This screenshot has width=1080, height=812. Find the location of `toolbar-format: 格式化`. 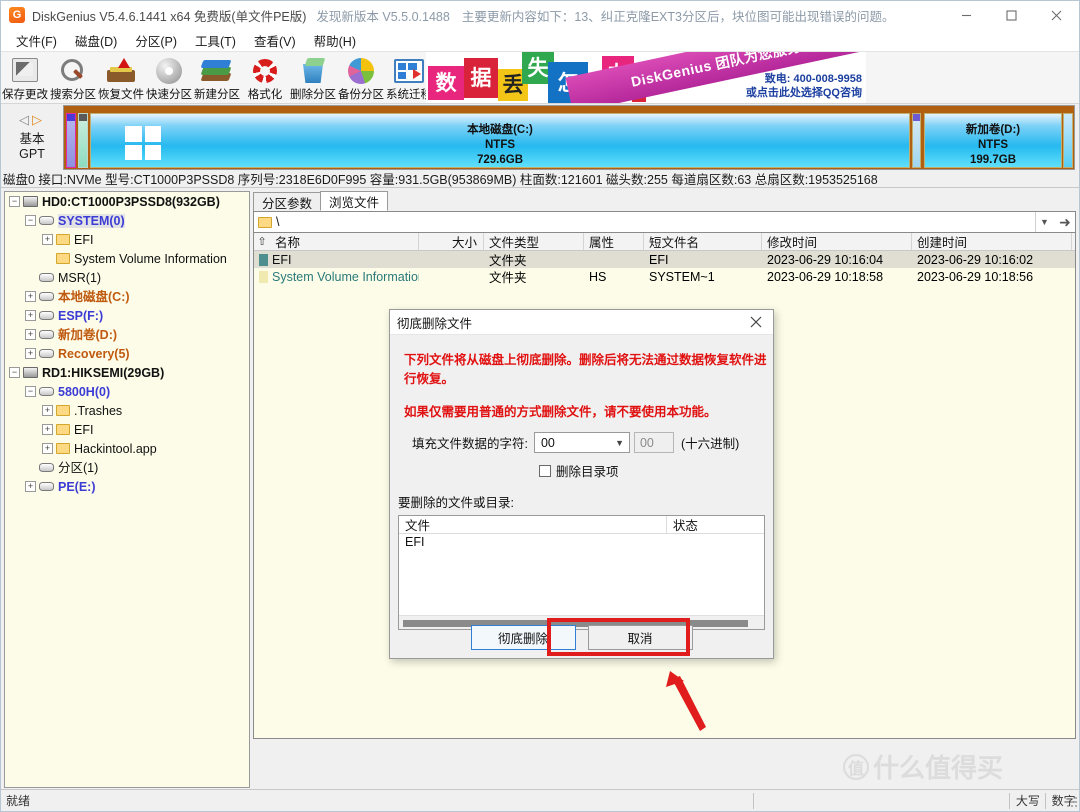

toolbar-format: 格式化 is located at coordinates (265, 78).